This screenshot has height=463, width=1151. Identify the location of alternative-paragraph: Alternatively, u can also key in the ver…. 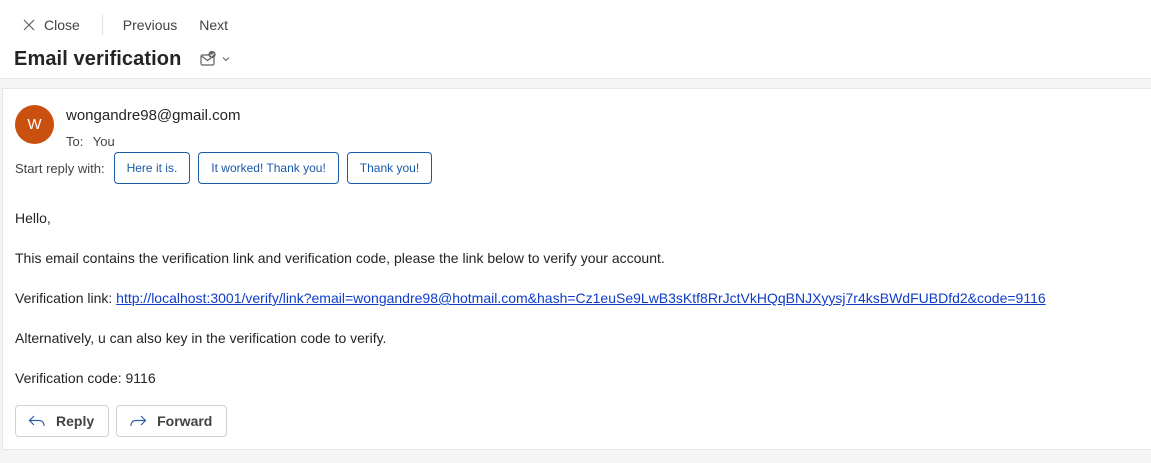
(201, 338).